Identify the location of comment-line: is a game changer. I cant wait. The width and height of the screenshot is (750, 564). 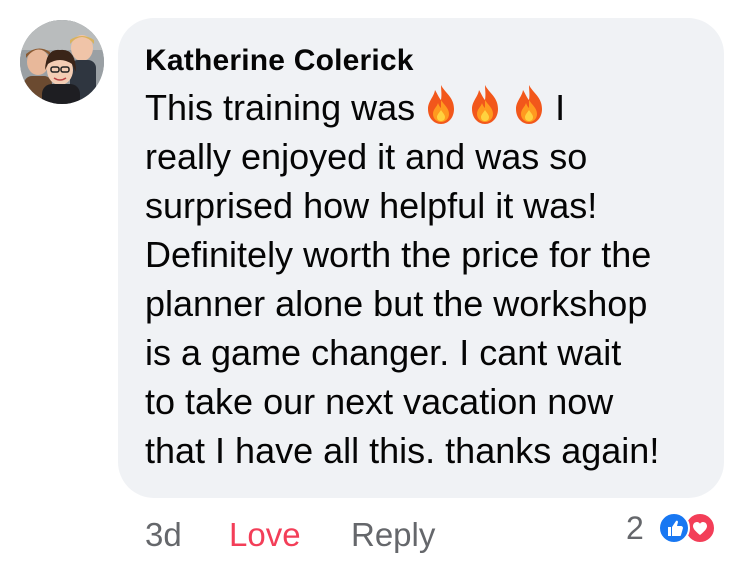
(383, 352).